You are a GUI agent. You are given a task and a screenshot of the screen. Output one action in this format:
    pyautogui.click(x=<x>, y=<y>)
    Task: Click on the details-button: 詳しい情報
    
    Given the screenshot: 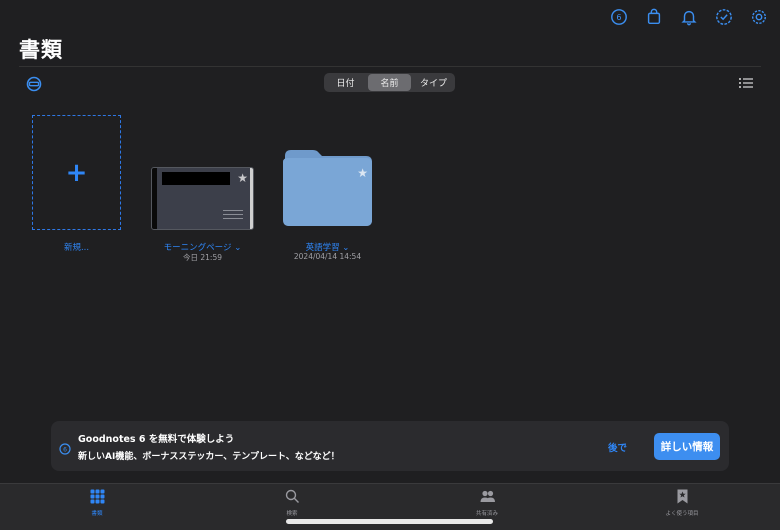 What is the action you would take?
    pyautogui.click(x=687, y=446)
    